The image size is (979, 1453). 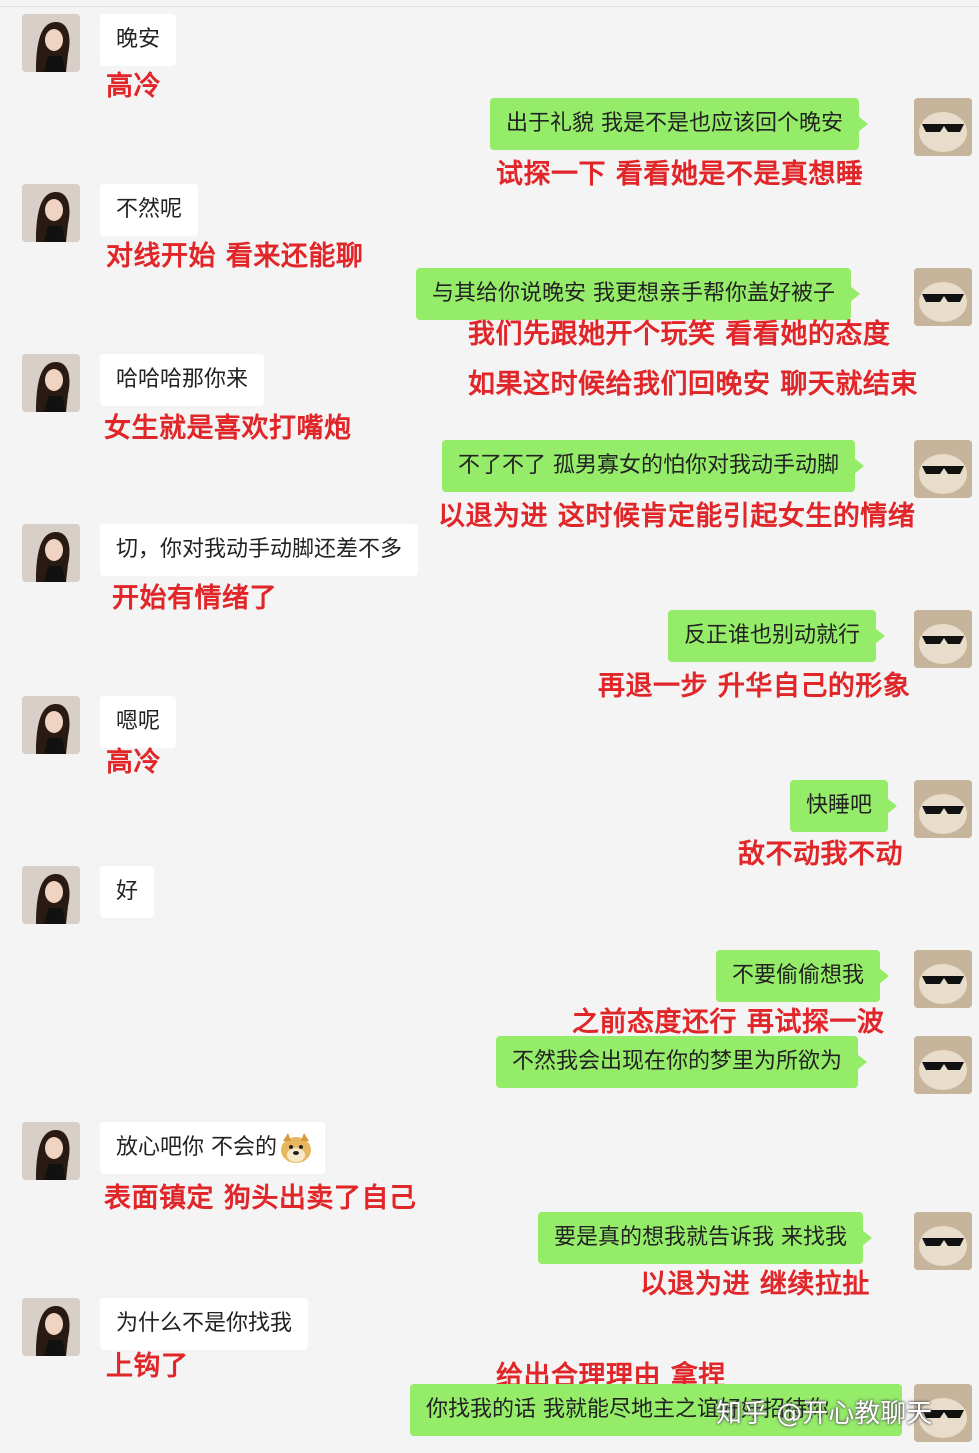 I want to click on annotation-note: 如果这时候给我们回晚安 聊天就结束, so click(x=693, y=384).